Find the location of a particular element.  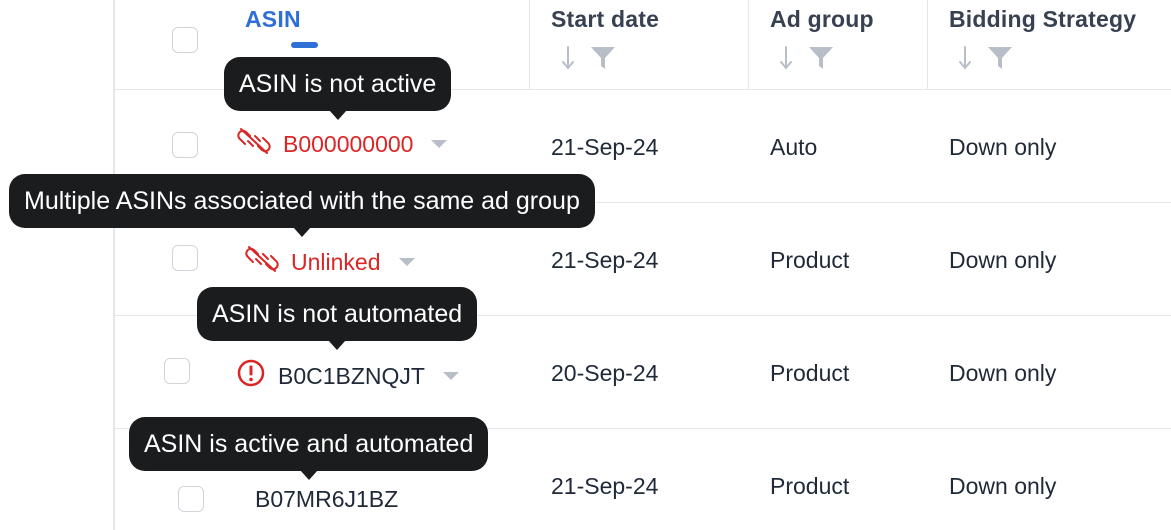

asin-cell: B0C1BZNQJT is located at coordinates (347, 376).